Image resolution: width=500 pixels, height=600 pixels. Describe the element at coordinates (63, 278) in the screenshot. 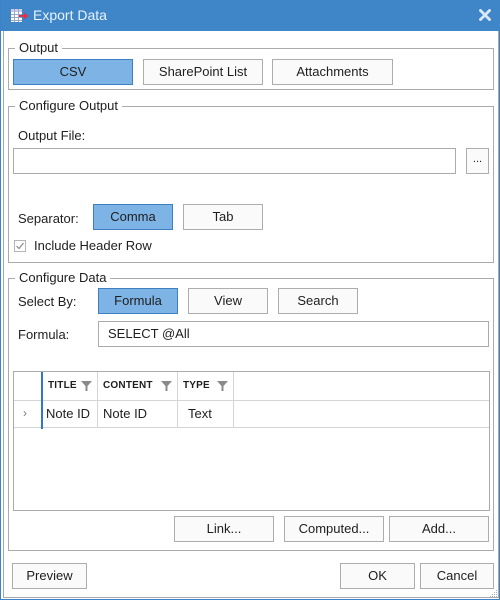

I see `configure-data-legend: Configure Data` at that location.